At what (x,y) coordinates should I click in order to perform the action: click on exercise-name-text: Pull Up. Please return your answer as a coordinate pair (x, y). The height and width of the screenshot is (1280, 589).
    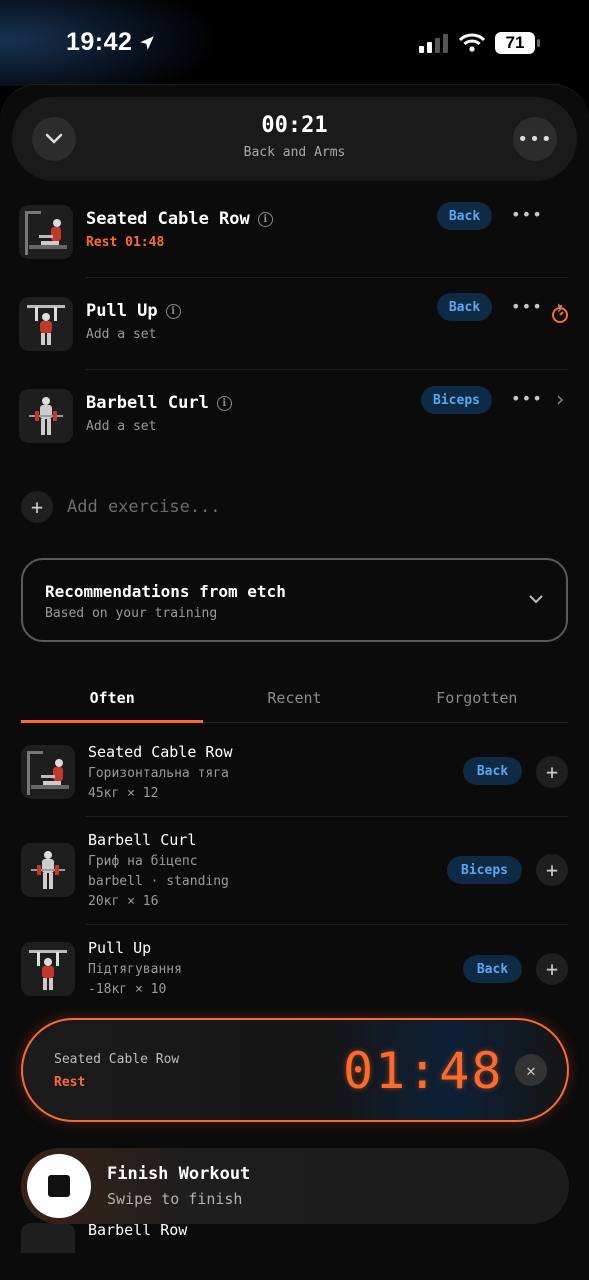
    Looking at the image, I should click on (122, 311).